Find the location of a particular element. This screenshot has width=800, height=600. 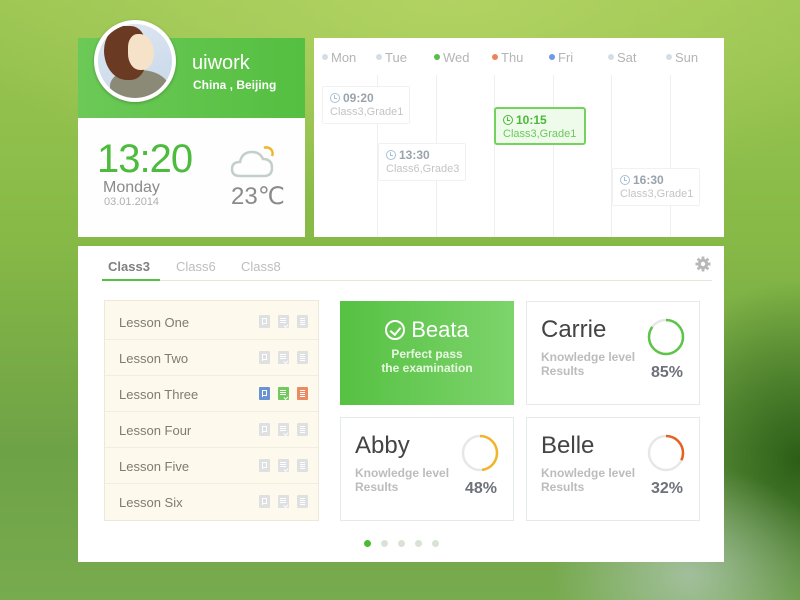

student-card: Carrie Knowledge level Results 85% is located at coordinates (613, 353).